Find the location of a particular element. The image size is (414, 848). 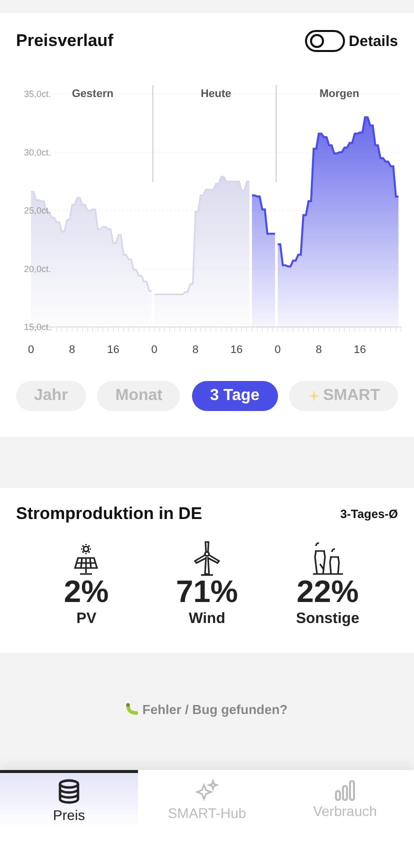

bug-report-link: Fehler / Bug gefunden? is located at coordinates (215, 709).